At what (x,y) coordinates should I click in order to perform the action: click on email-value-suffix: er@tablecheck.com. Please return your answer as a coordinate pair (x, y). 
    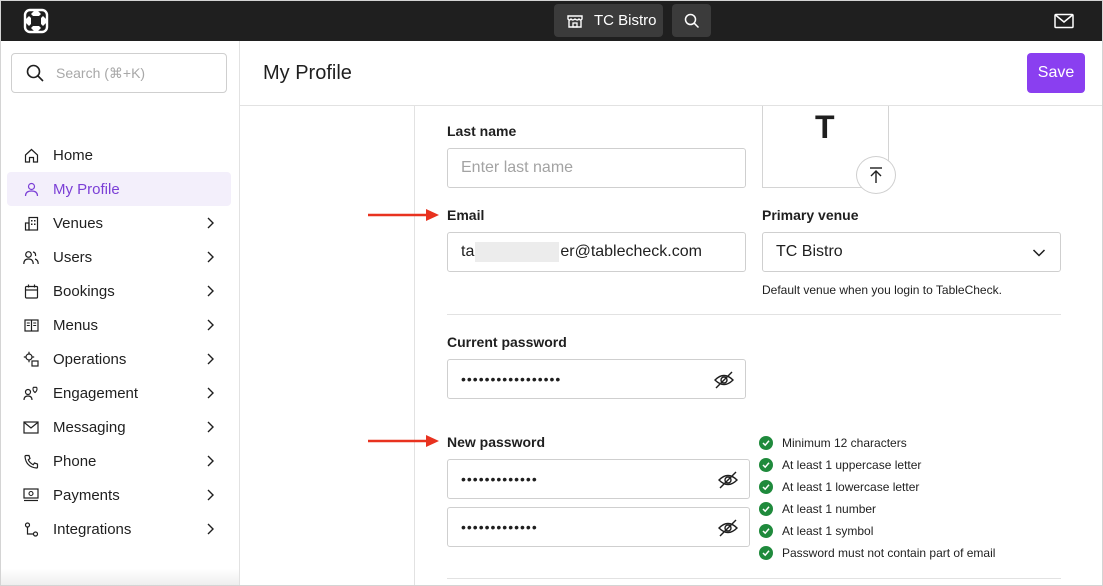
    Looking at the image, I should click on (631, 251).